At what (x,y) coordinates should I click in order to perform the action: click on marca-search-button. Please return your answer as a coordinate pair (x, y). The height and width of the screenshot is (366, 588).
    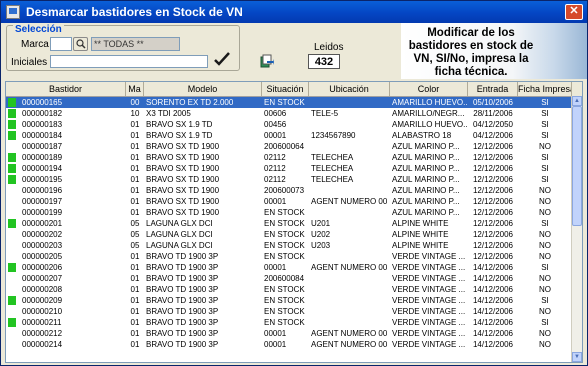
    Looking at the image, I should click on (80, 44).